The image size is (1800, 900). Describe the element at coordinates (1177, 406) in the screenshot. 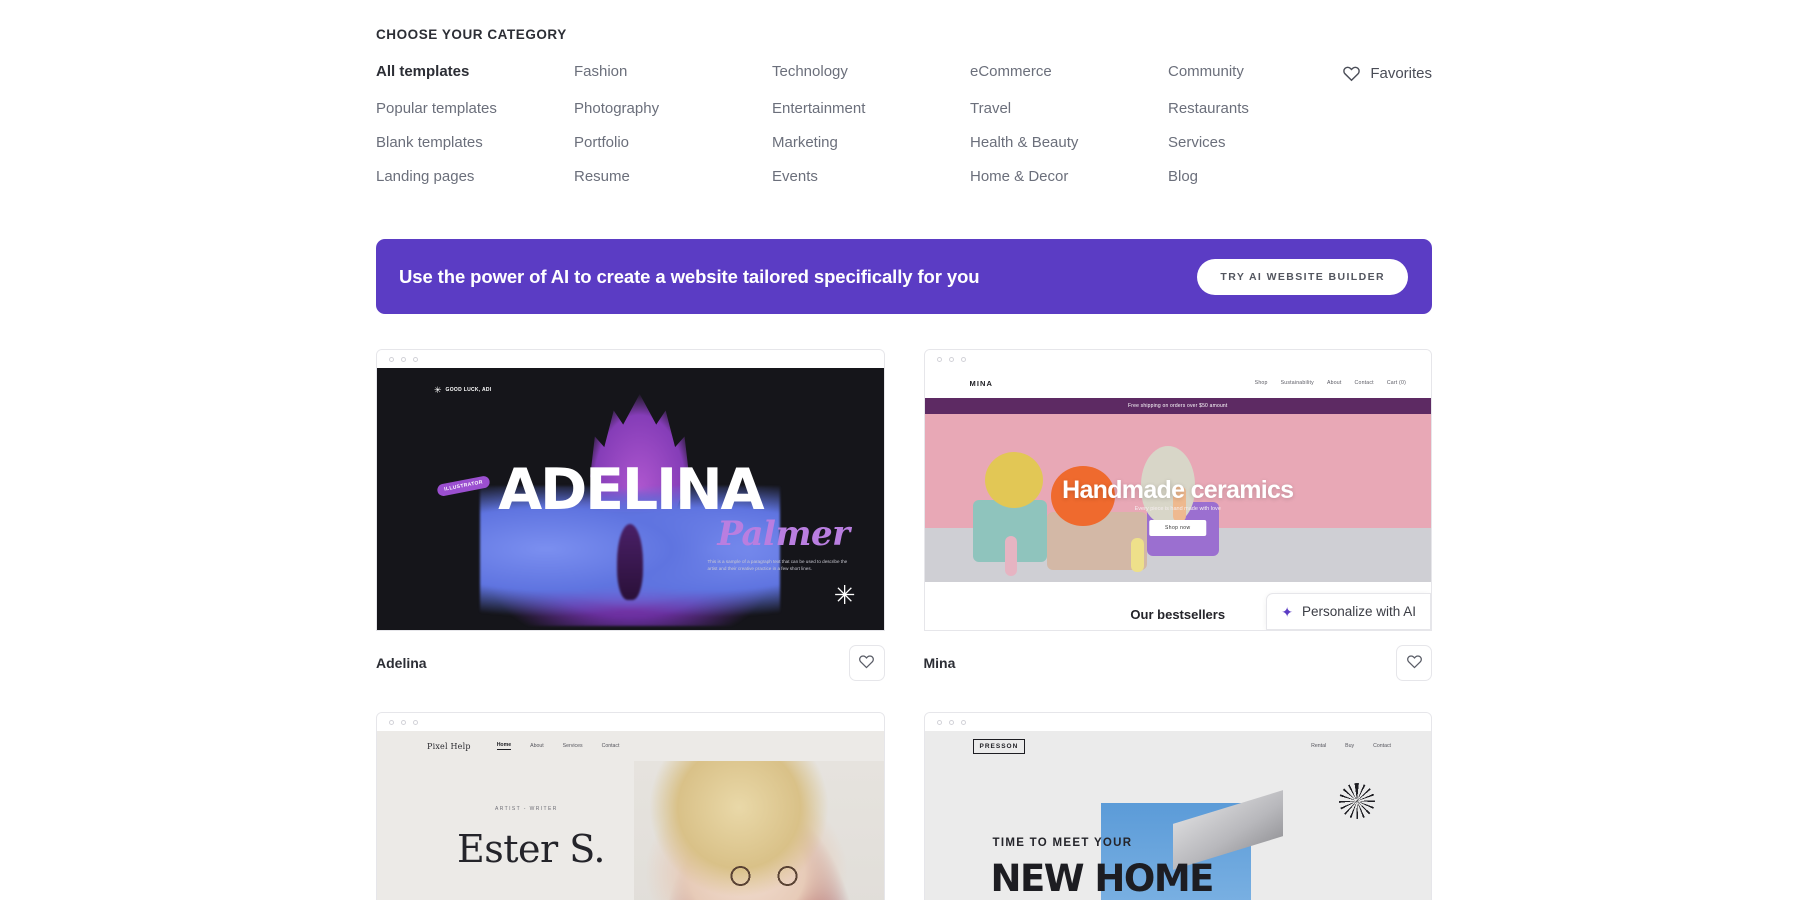

I see `preview-promo-bar: Free shipping on orders over $50 amount` at that location.